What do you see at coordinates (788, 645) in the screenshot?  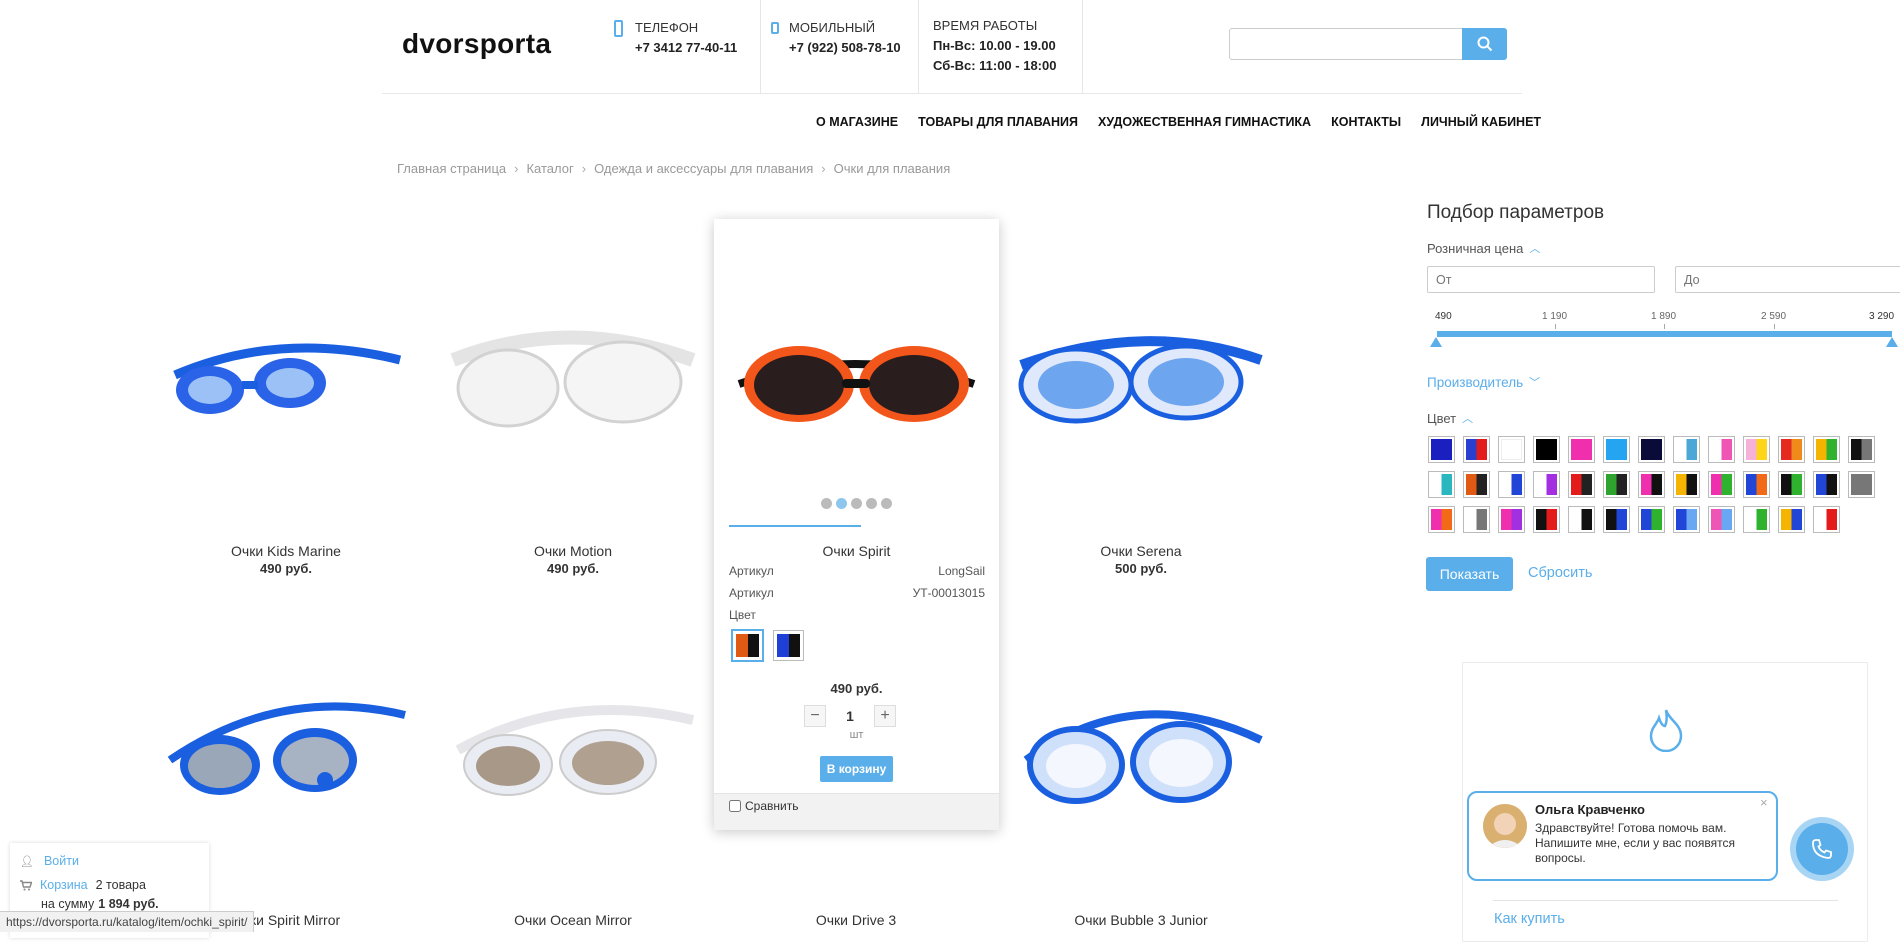 I see `variant-swatch` at bounding box center [788, 645].